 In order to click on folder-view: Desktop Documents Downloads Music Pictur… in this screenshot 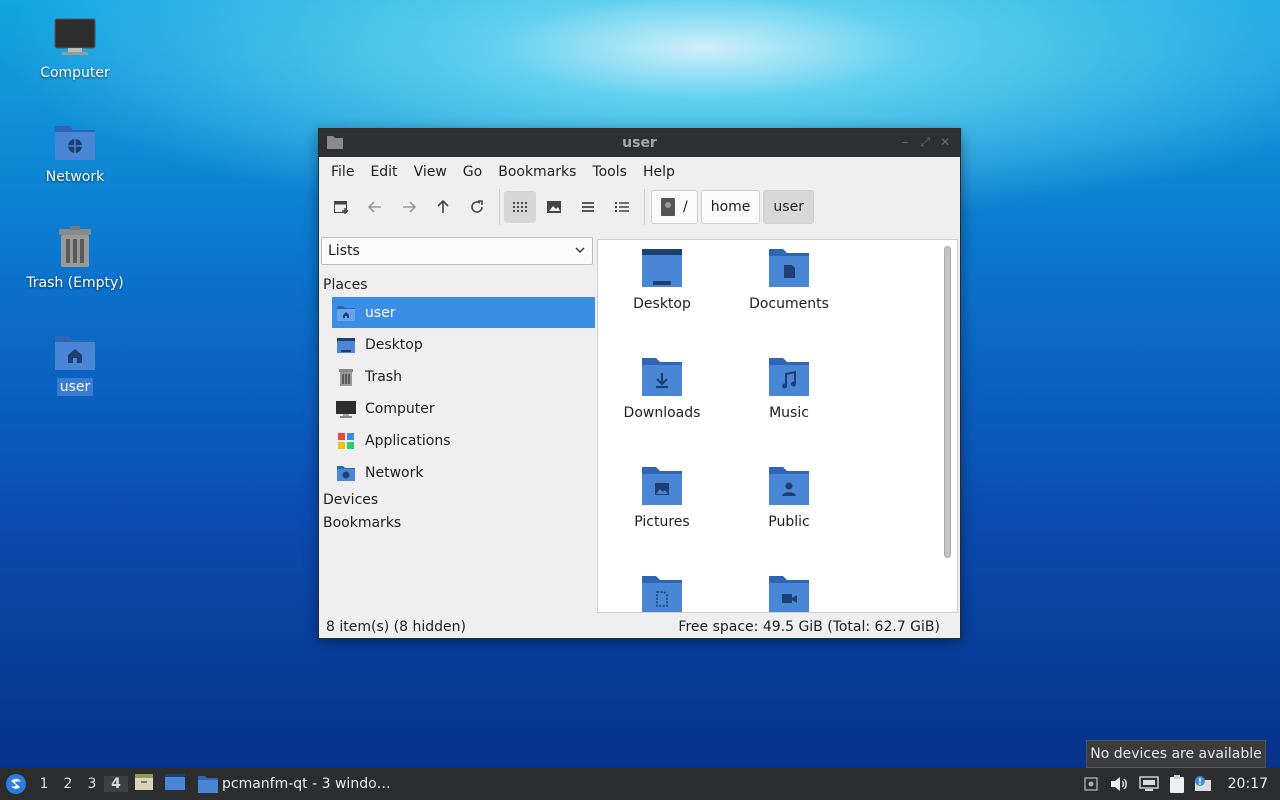, I will do `click(777, 426)`.